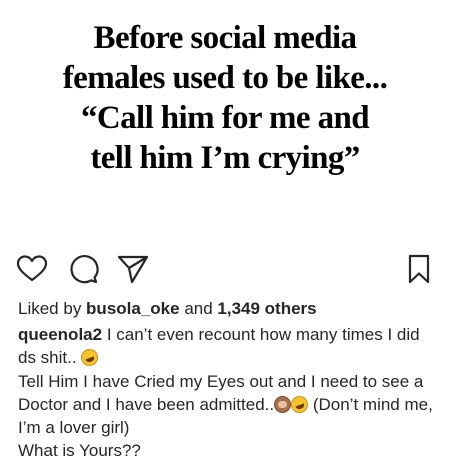 The image size is (450, 466). Describe the element at coordinates (225, 158) in the screenshot. I see `post-image-text-line: tell him I’m crying”` at that location.